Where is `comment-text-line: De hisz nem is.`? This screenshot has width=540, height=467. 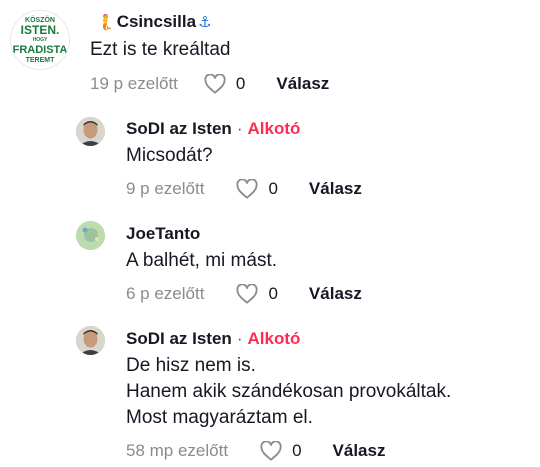 comment-text-line: De hisz nem is. is located at coordinates (191, 365).